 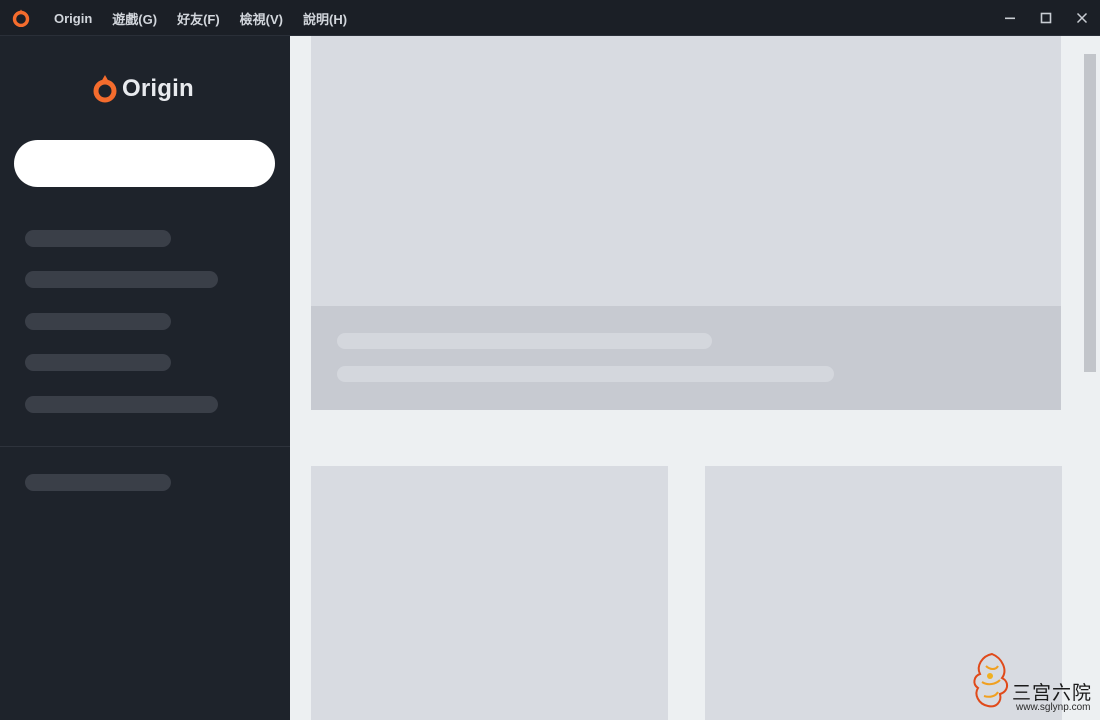 I want to click on window-controls, so click(x=1046, y=18).